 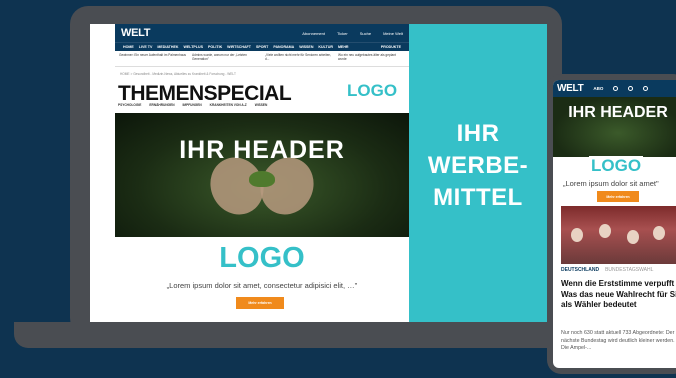 I want to click on nav-item: SPORT, so click(x=262, y=47).